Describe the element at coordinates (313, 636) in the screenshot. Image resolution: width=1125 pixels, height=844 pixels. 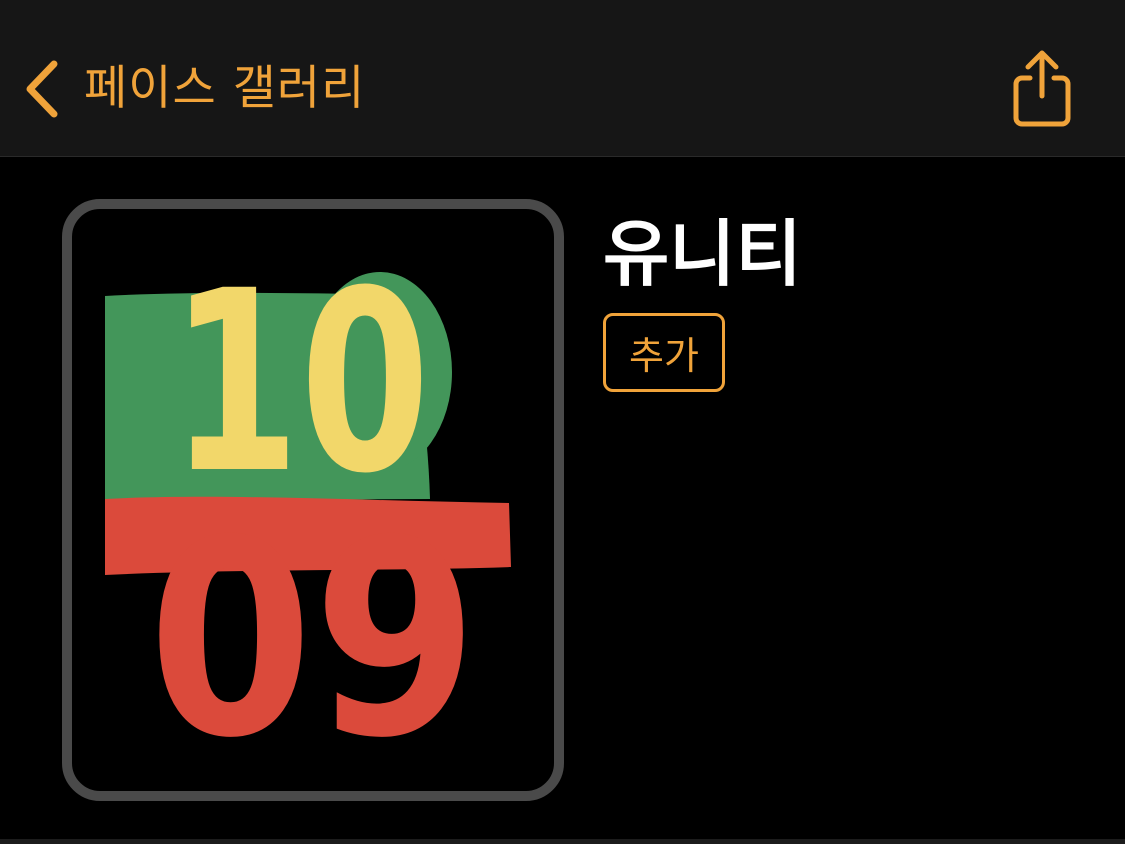
I see `minute-digits: 09` at that location.